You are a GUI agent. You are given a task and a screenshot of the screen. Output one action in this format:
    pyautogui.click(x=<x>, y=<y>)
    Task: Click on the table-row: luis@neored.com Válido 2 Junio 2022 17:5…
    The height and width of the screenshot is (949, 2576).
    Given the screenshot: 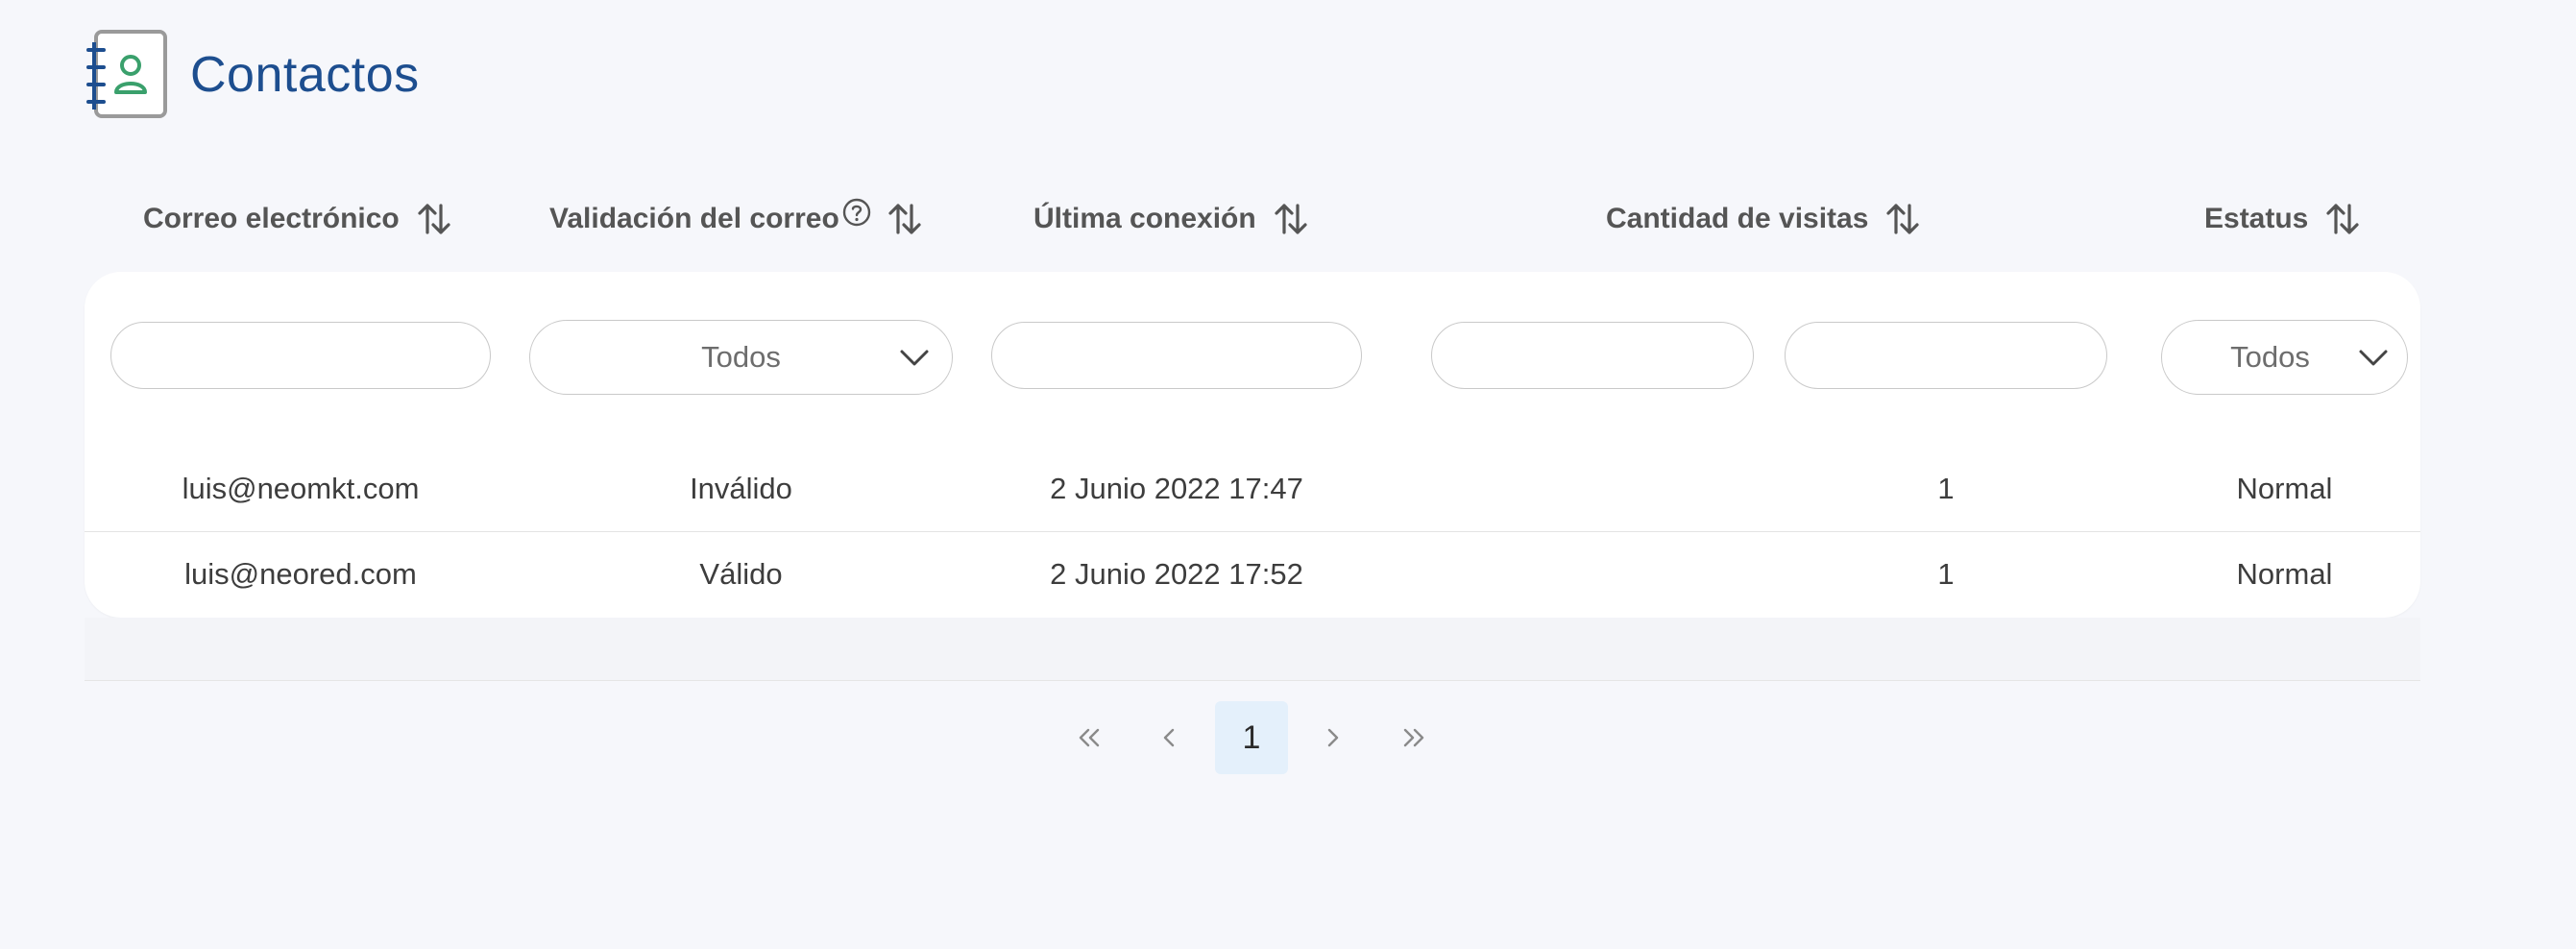 What is the action you would take?
    pyautogui.click(x=1252, y=574)
    